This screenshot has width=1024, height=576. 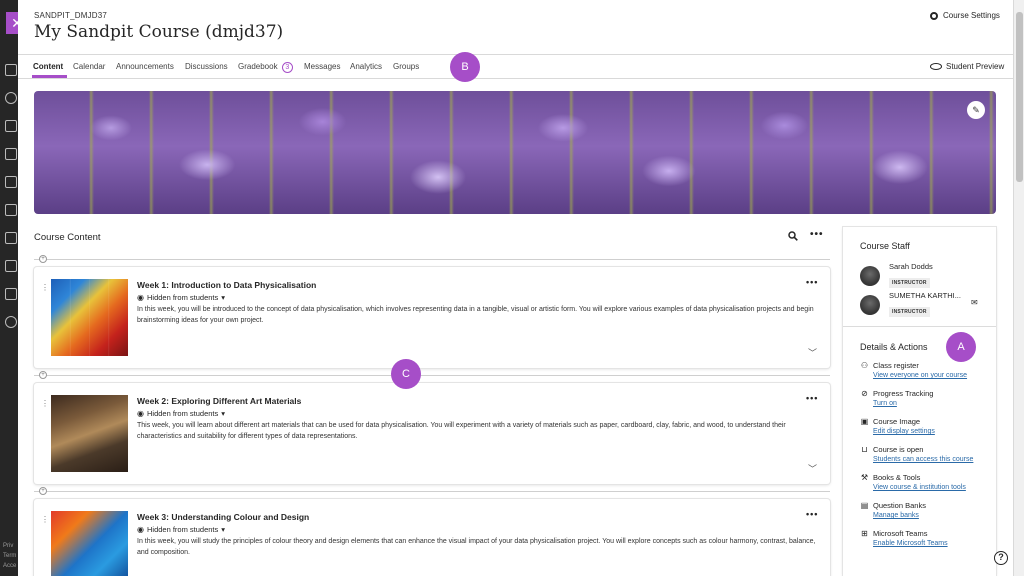 I want to click on course-settings-label: Course Settings, so click(x=971, y=15).